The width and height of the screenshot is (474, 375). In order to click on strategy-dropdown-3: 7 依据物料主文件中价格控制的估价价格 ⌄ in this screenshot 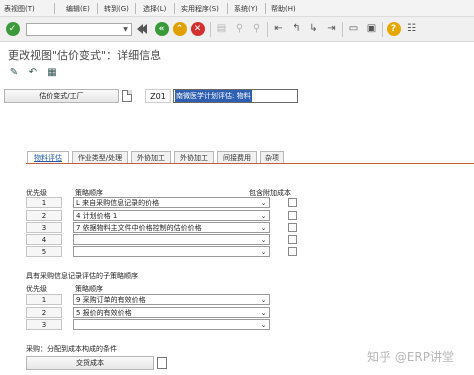, I will do `click(171, 227)`.